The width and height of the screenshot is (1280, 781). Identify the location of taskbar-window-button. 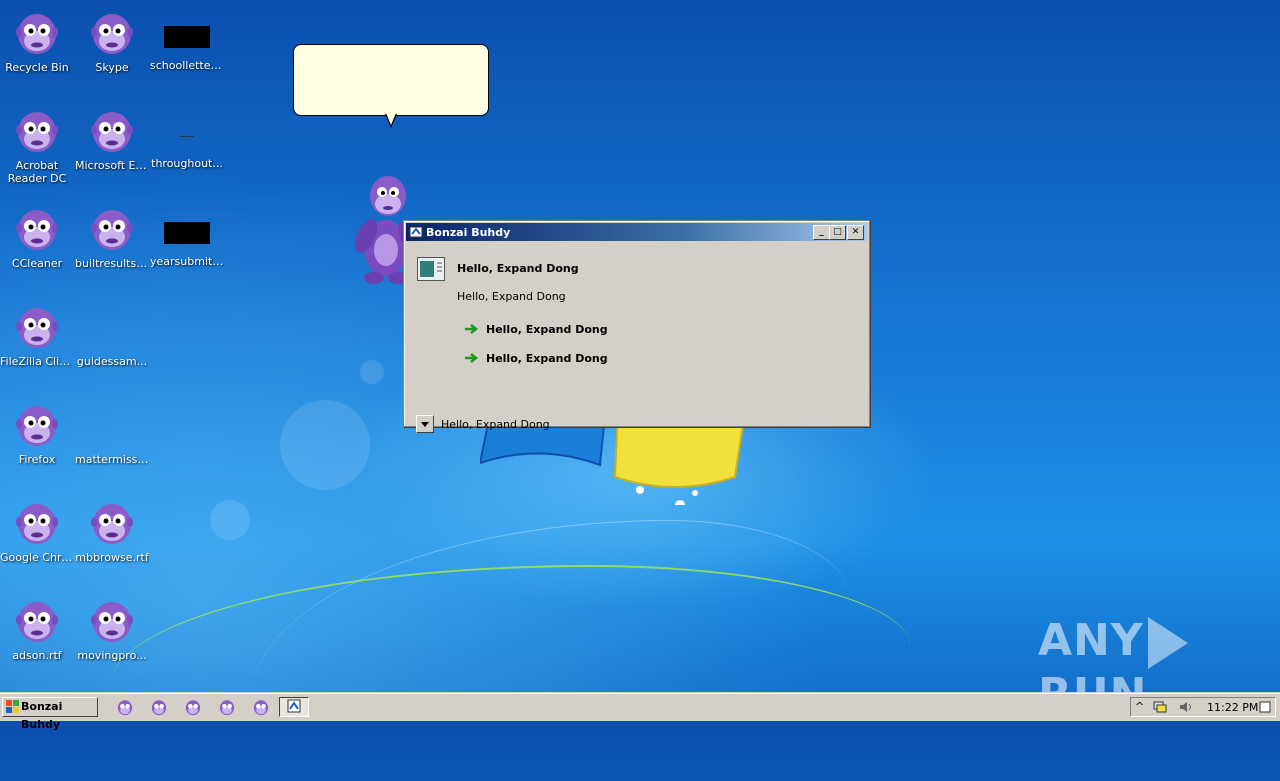
(294, 707).